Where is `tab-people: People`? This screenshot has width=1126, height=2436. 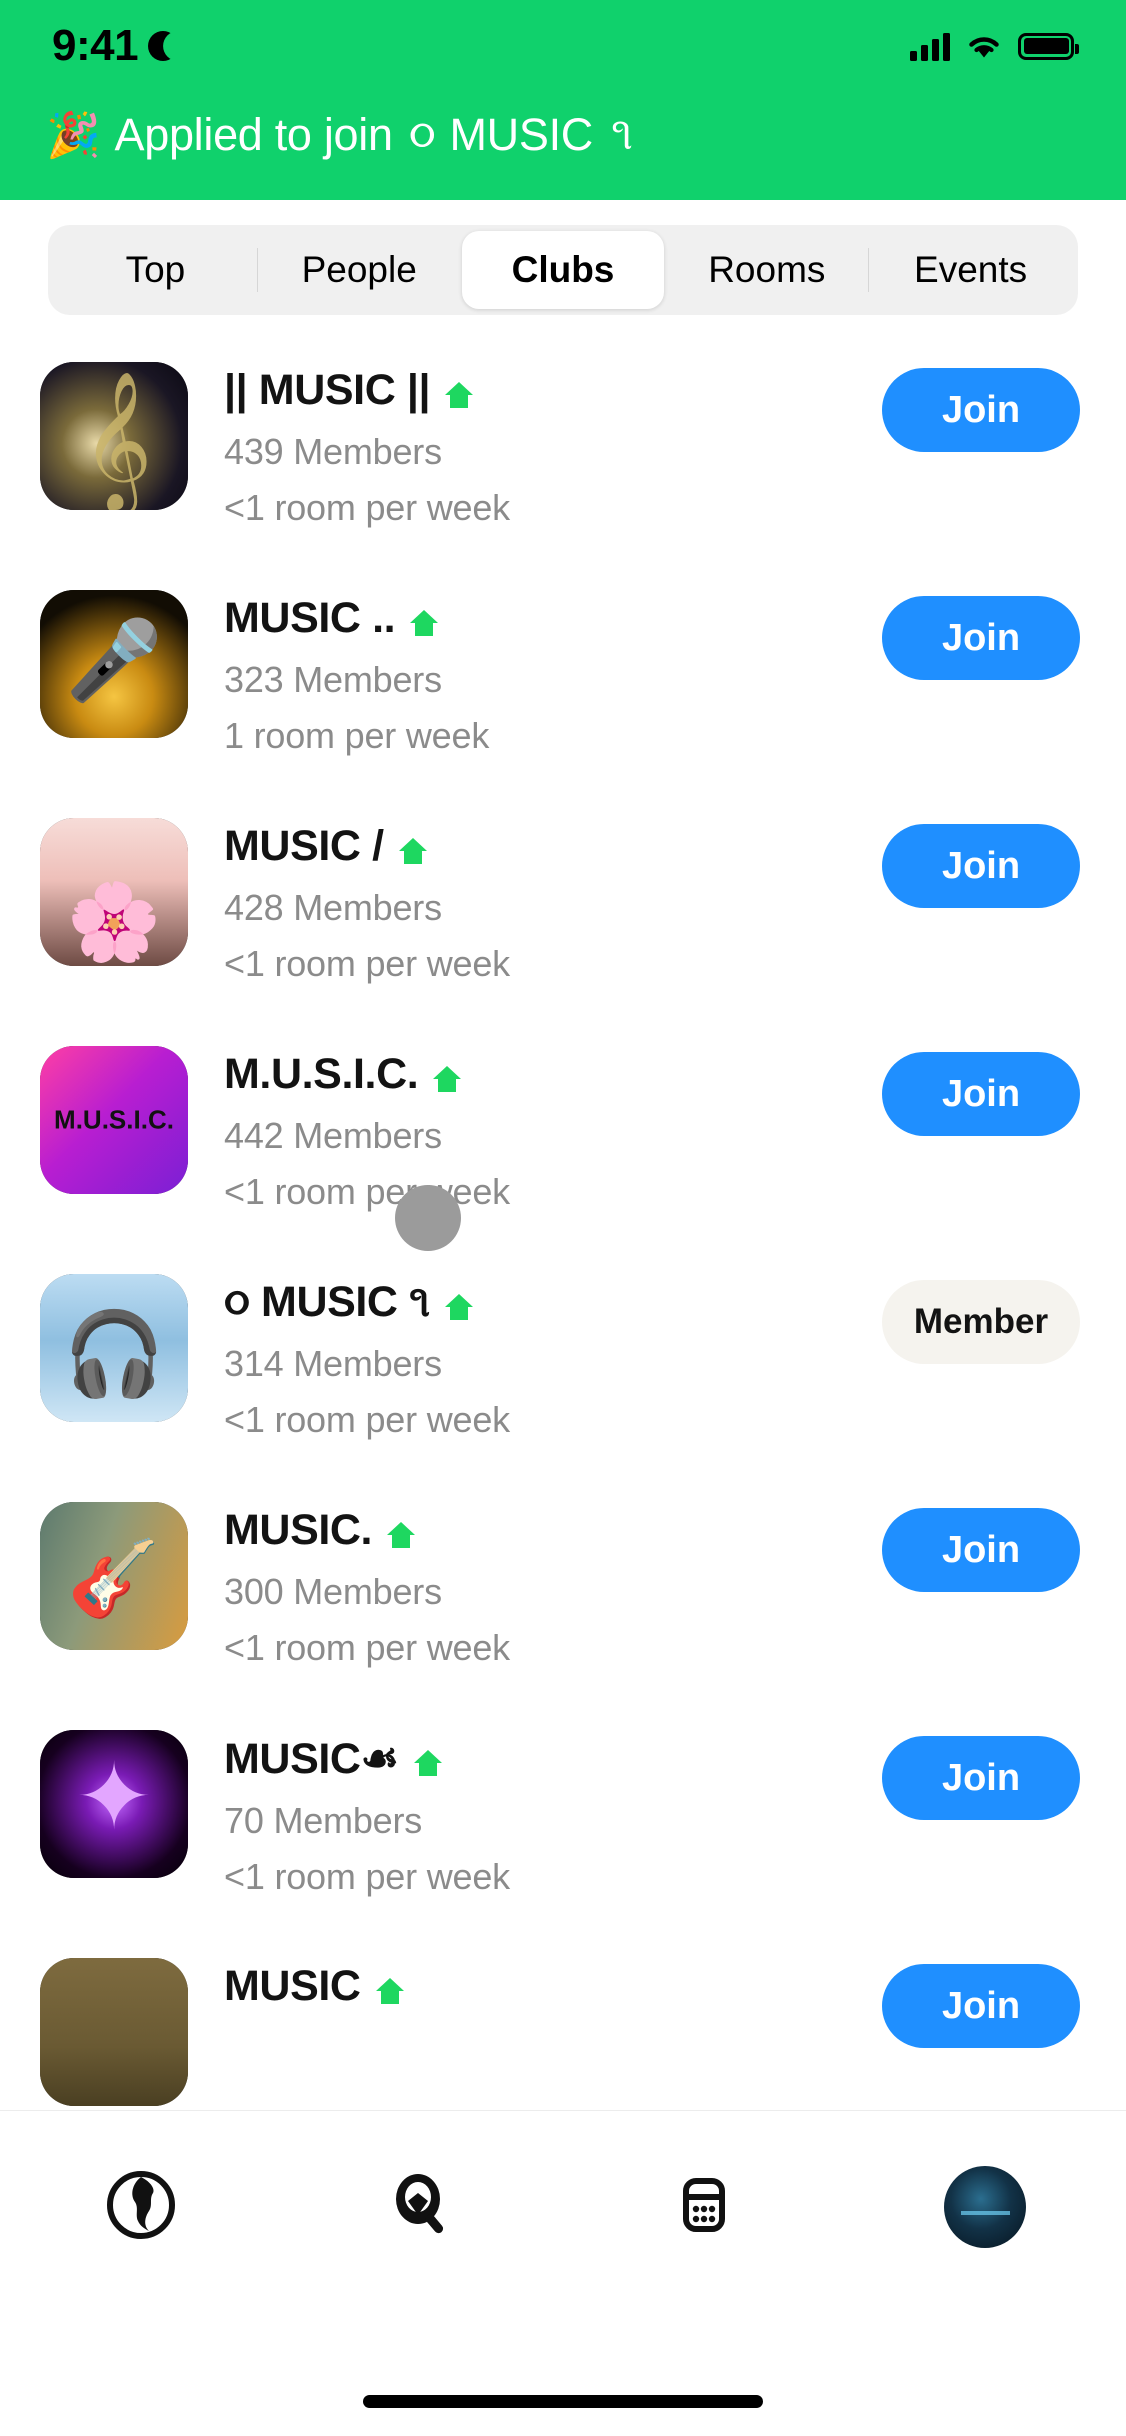 tab-people: People is located at coordinates (359, 270).